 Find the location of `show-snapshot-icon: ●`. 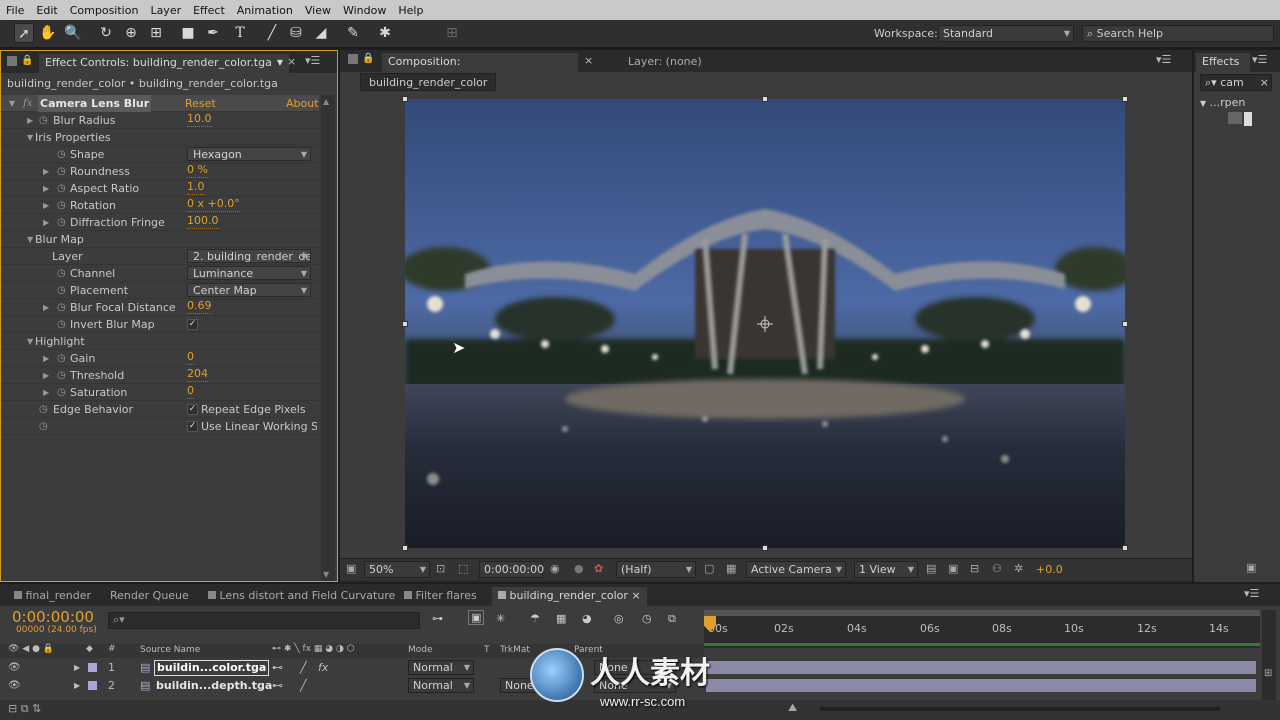

show-snapshot-icon: ● is located at coordinates (579, 568).